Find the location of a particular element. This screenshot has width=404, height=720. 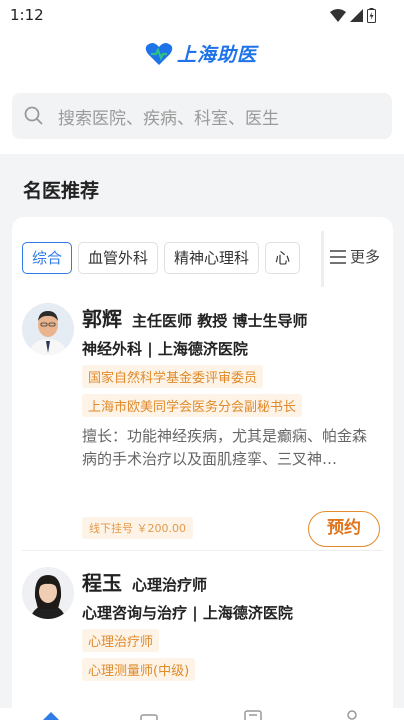

app-logo: 上海助医 is located at coordinates (201, 53).